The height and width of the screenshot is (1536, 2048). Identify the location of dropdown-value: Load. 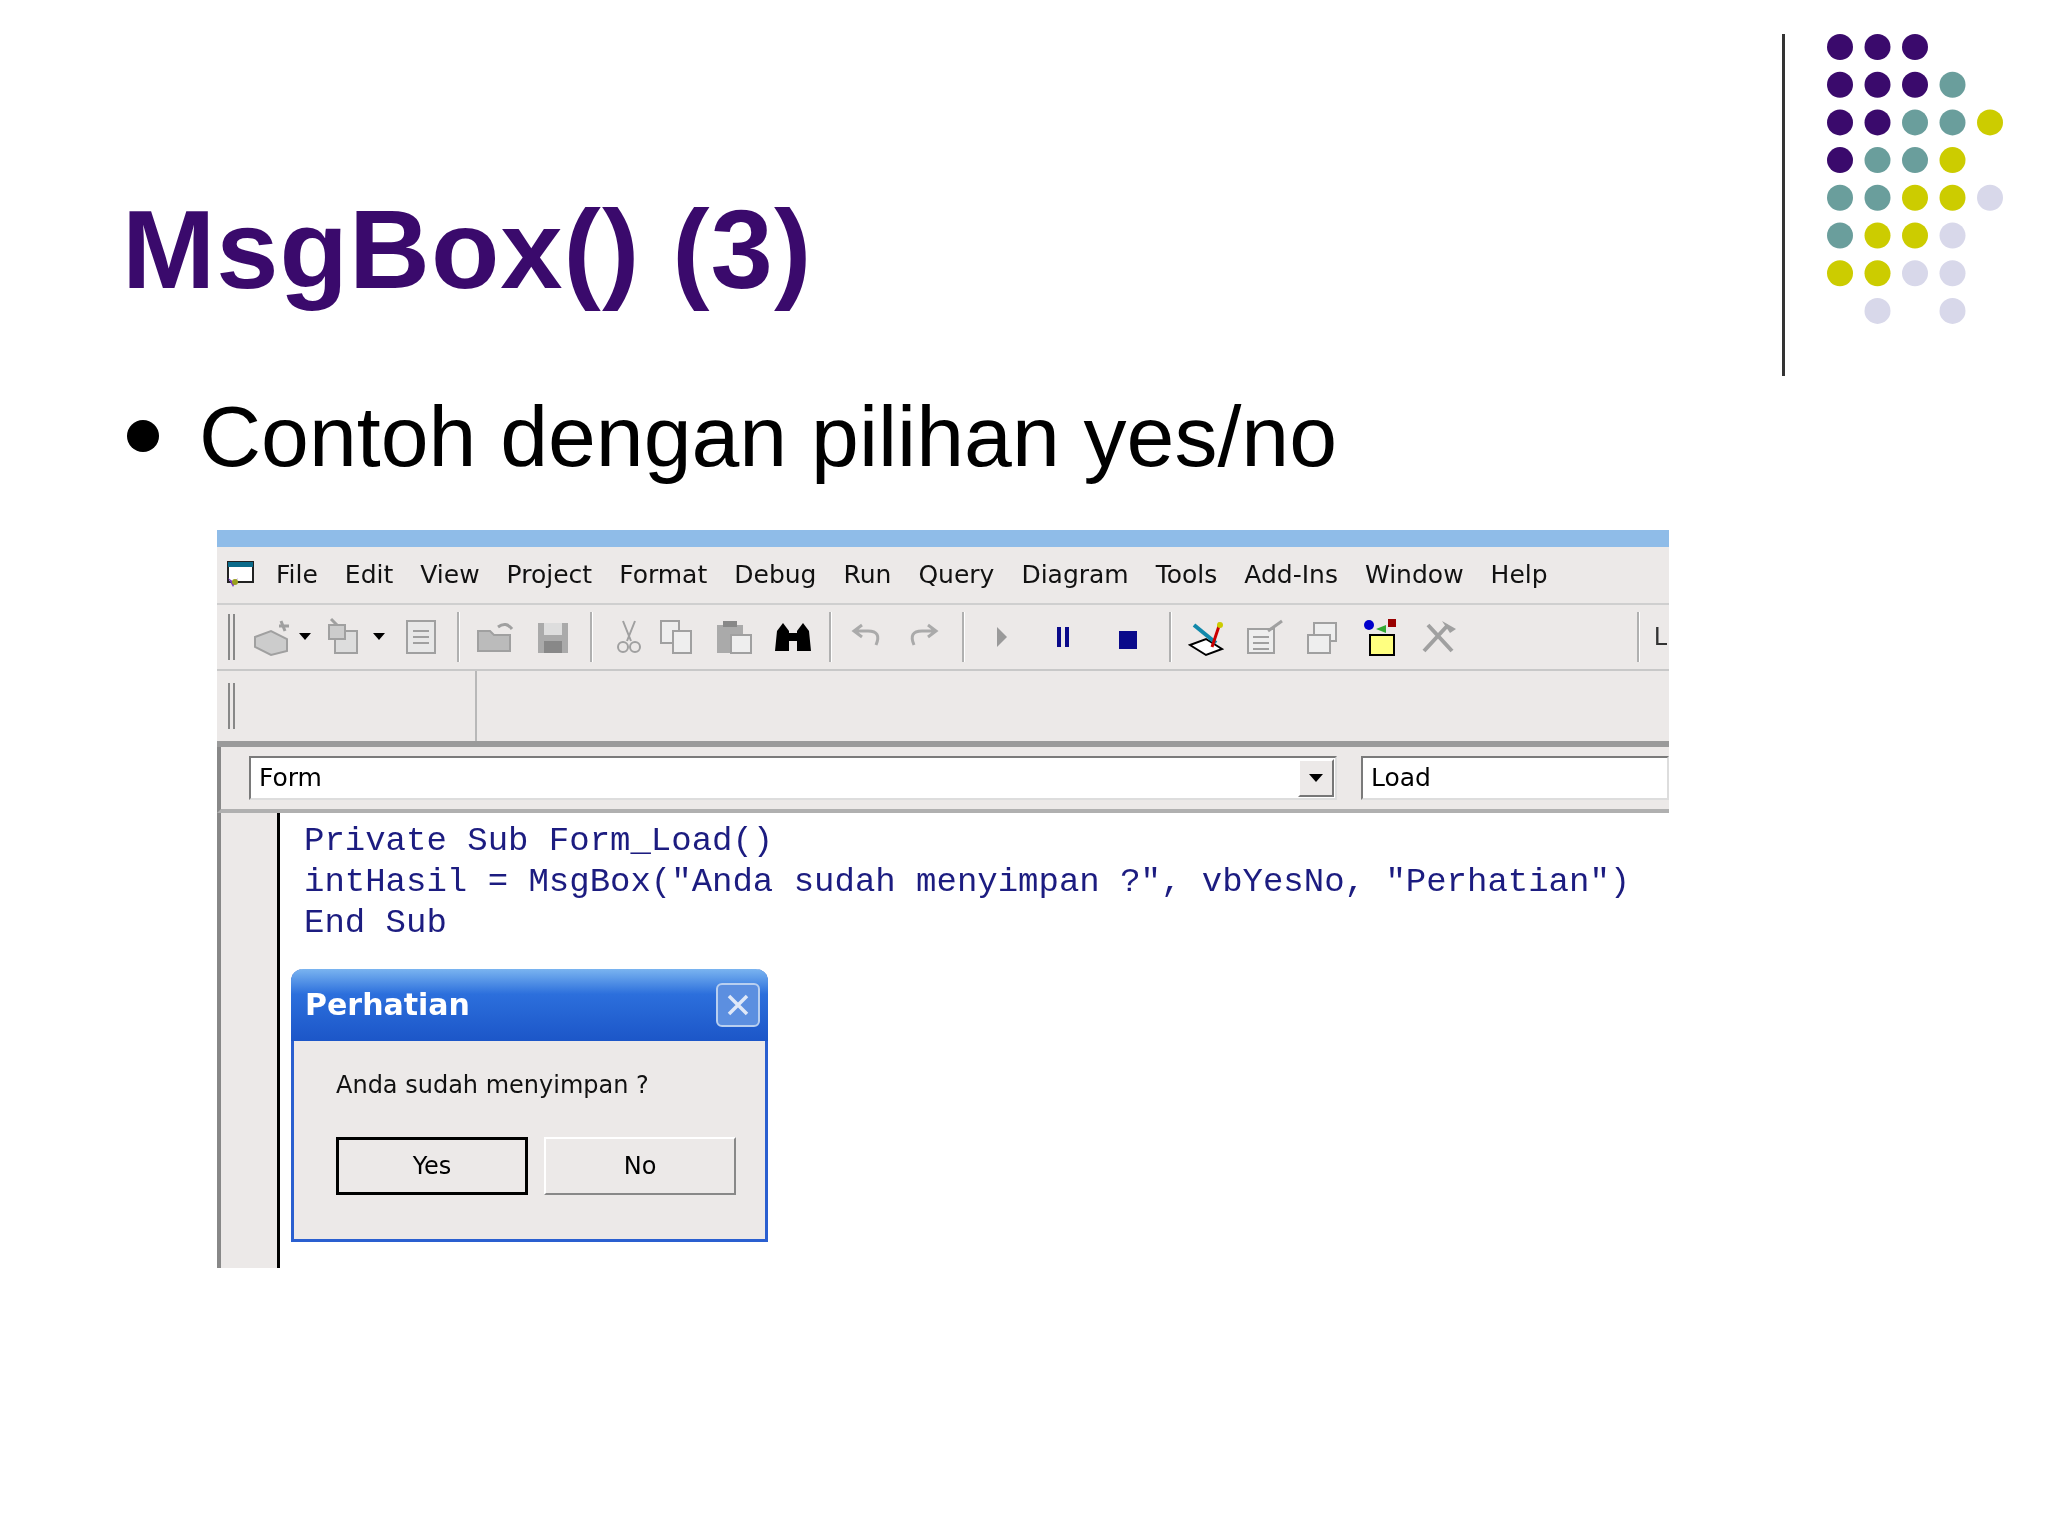
(1401, 778).